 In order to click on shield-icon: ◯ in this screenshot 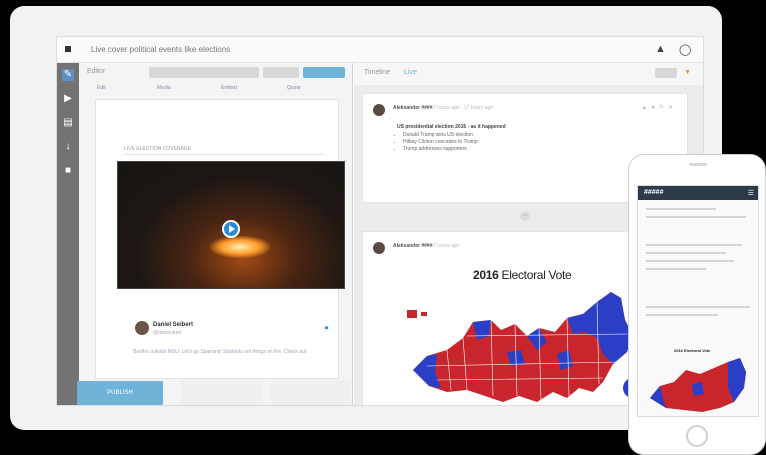, I will do `click(685, 49)`.